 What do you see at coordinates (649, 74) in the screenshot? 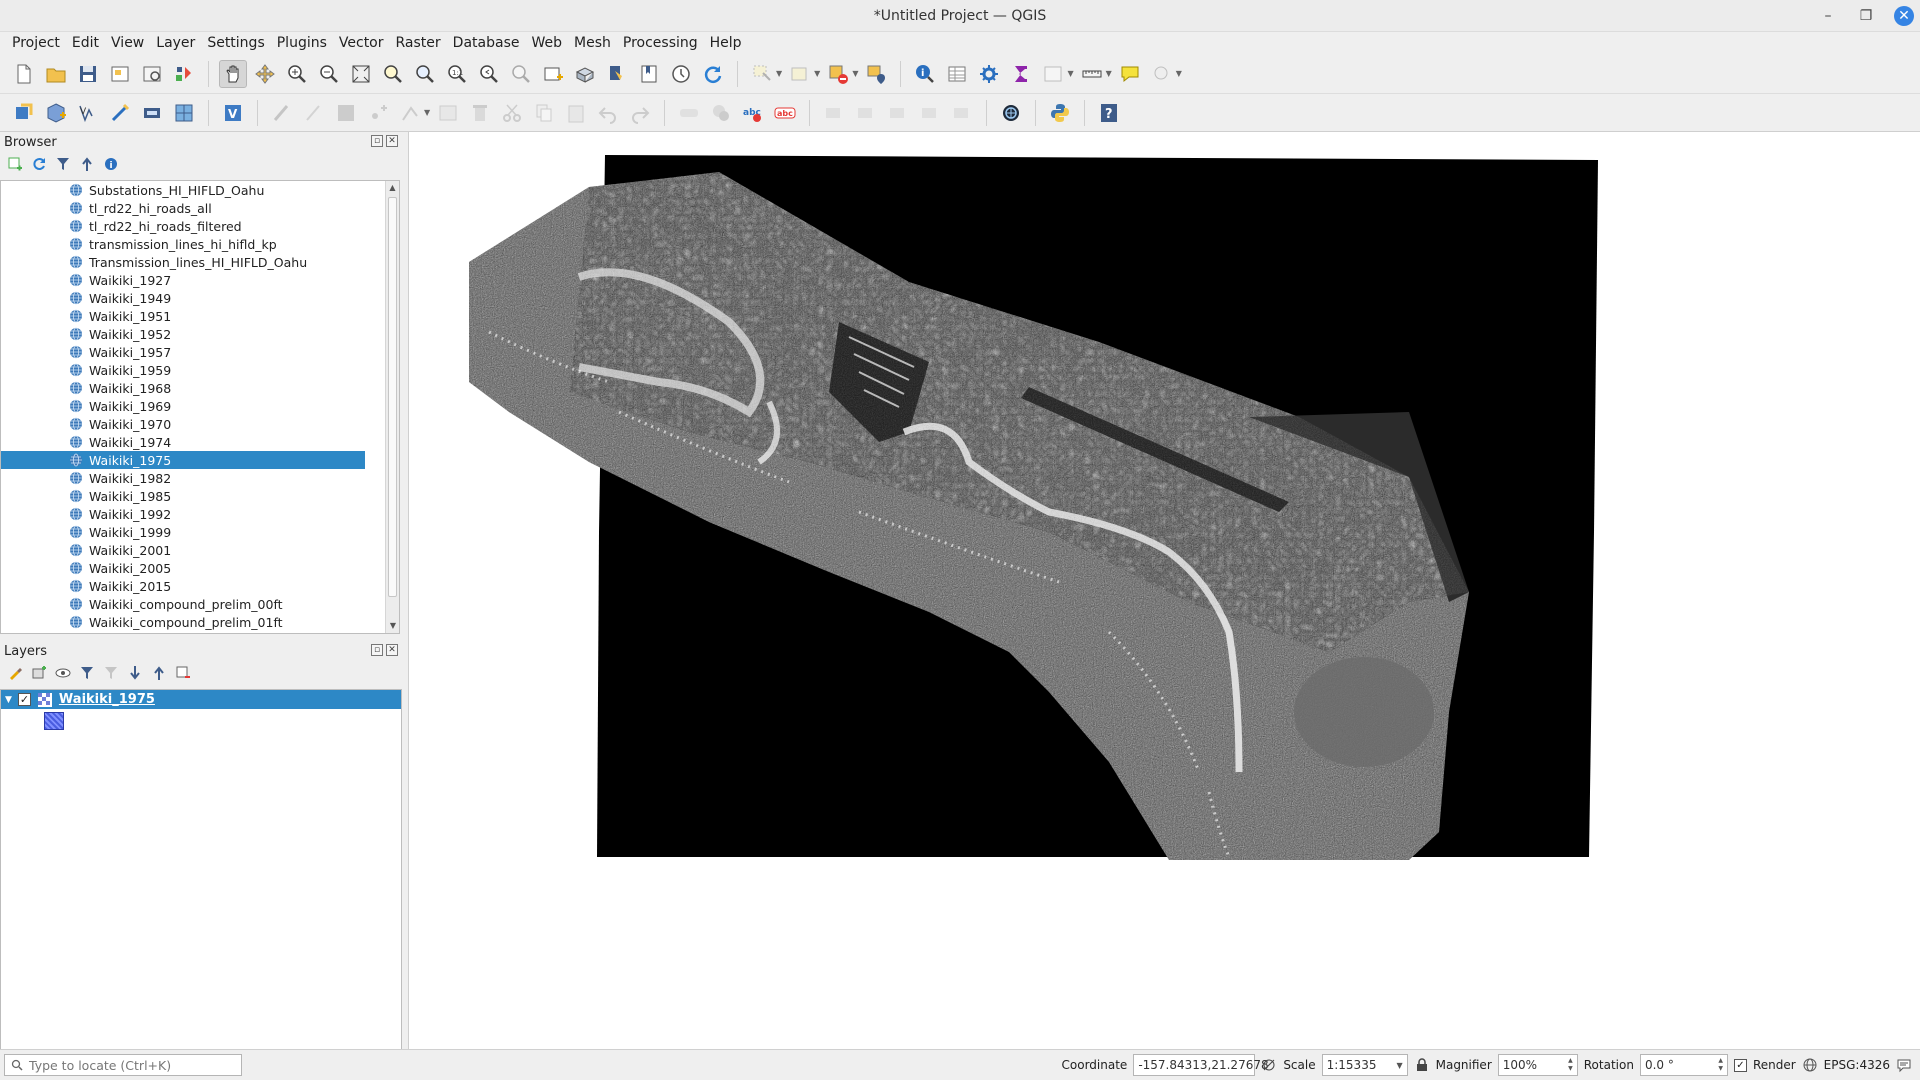
I see `show-bookmarks-icon` at bounding box center [649, 74].